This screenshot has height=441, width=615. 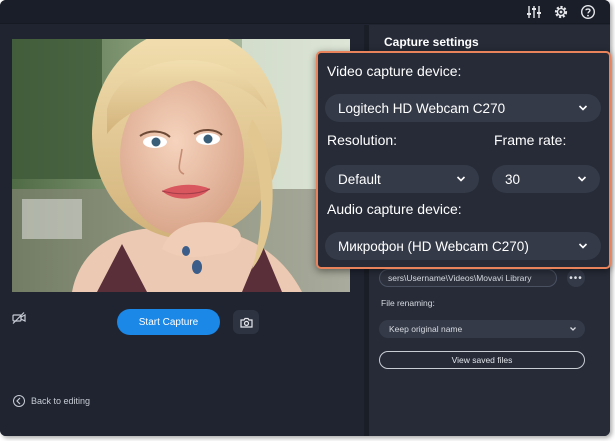 I want to click on video-device-select: Logitech HD Webcam C270, so click(x=463, y=108).